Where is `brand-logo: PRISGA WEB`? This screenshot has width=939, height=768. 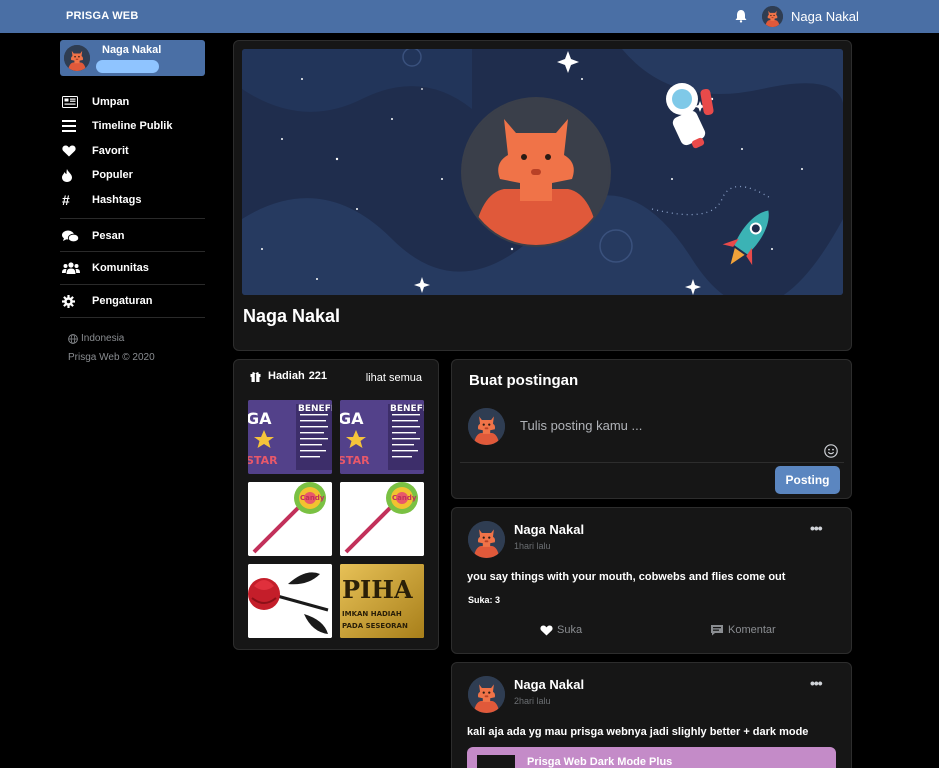 brand-logo: PRISGA WEB is located at coordinates (102, 16).